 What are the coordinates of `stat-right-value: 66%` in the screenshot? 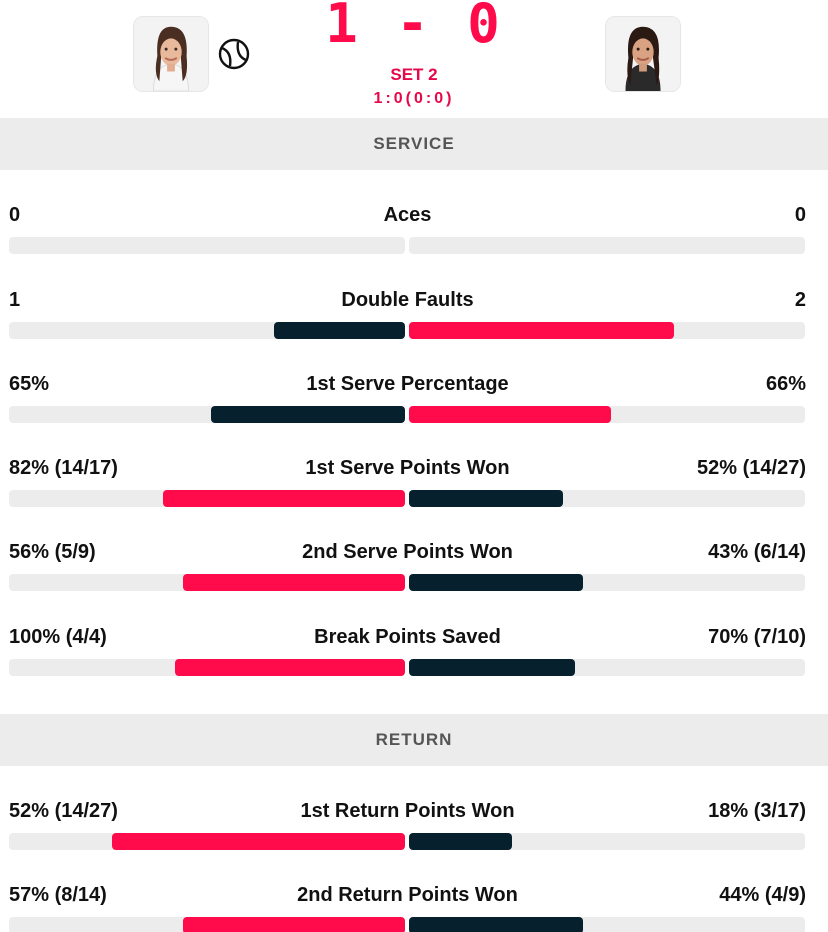 It's located at (785, 384).